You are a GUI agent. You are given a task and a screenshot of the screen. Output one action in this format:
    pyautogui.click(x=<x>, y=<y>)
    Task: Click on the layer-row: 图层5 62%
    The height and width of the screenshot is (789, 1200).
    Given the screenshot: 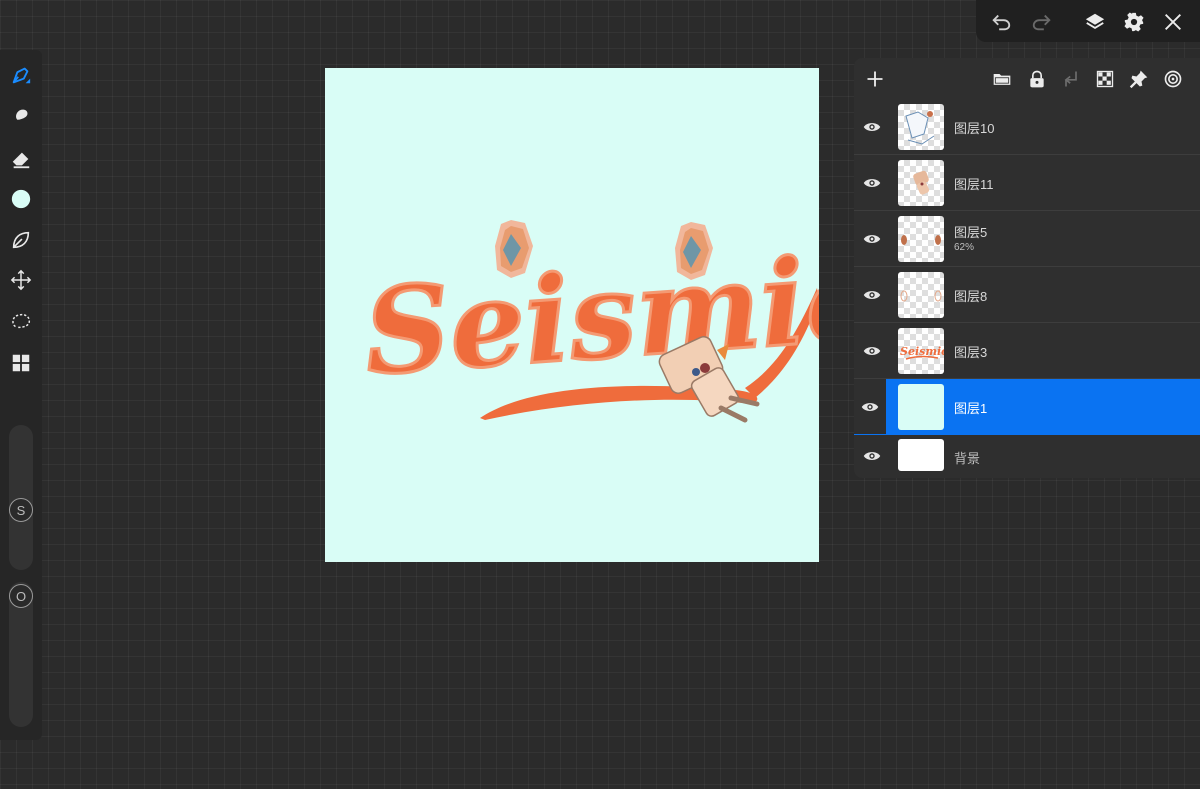 What is the action you would take?
    pyautogui.click(x=1027, y=239)
    